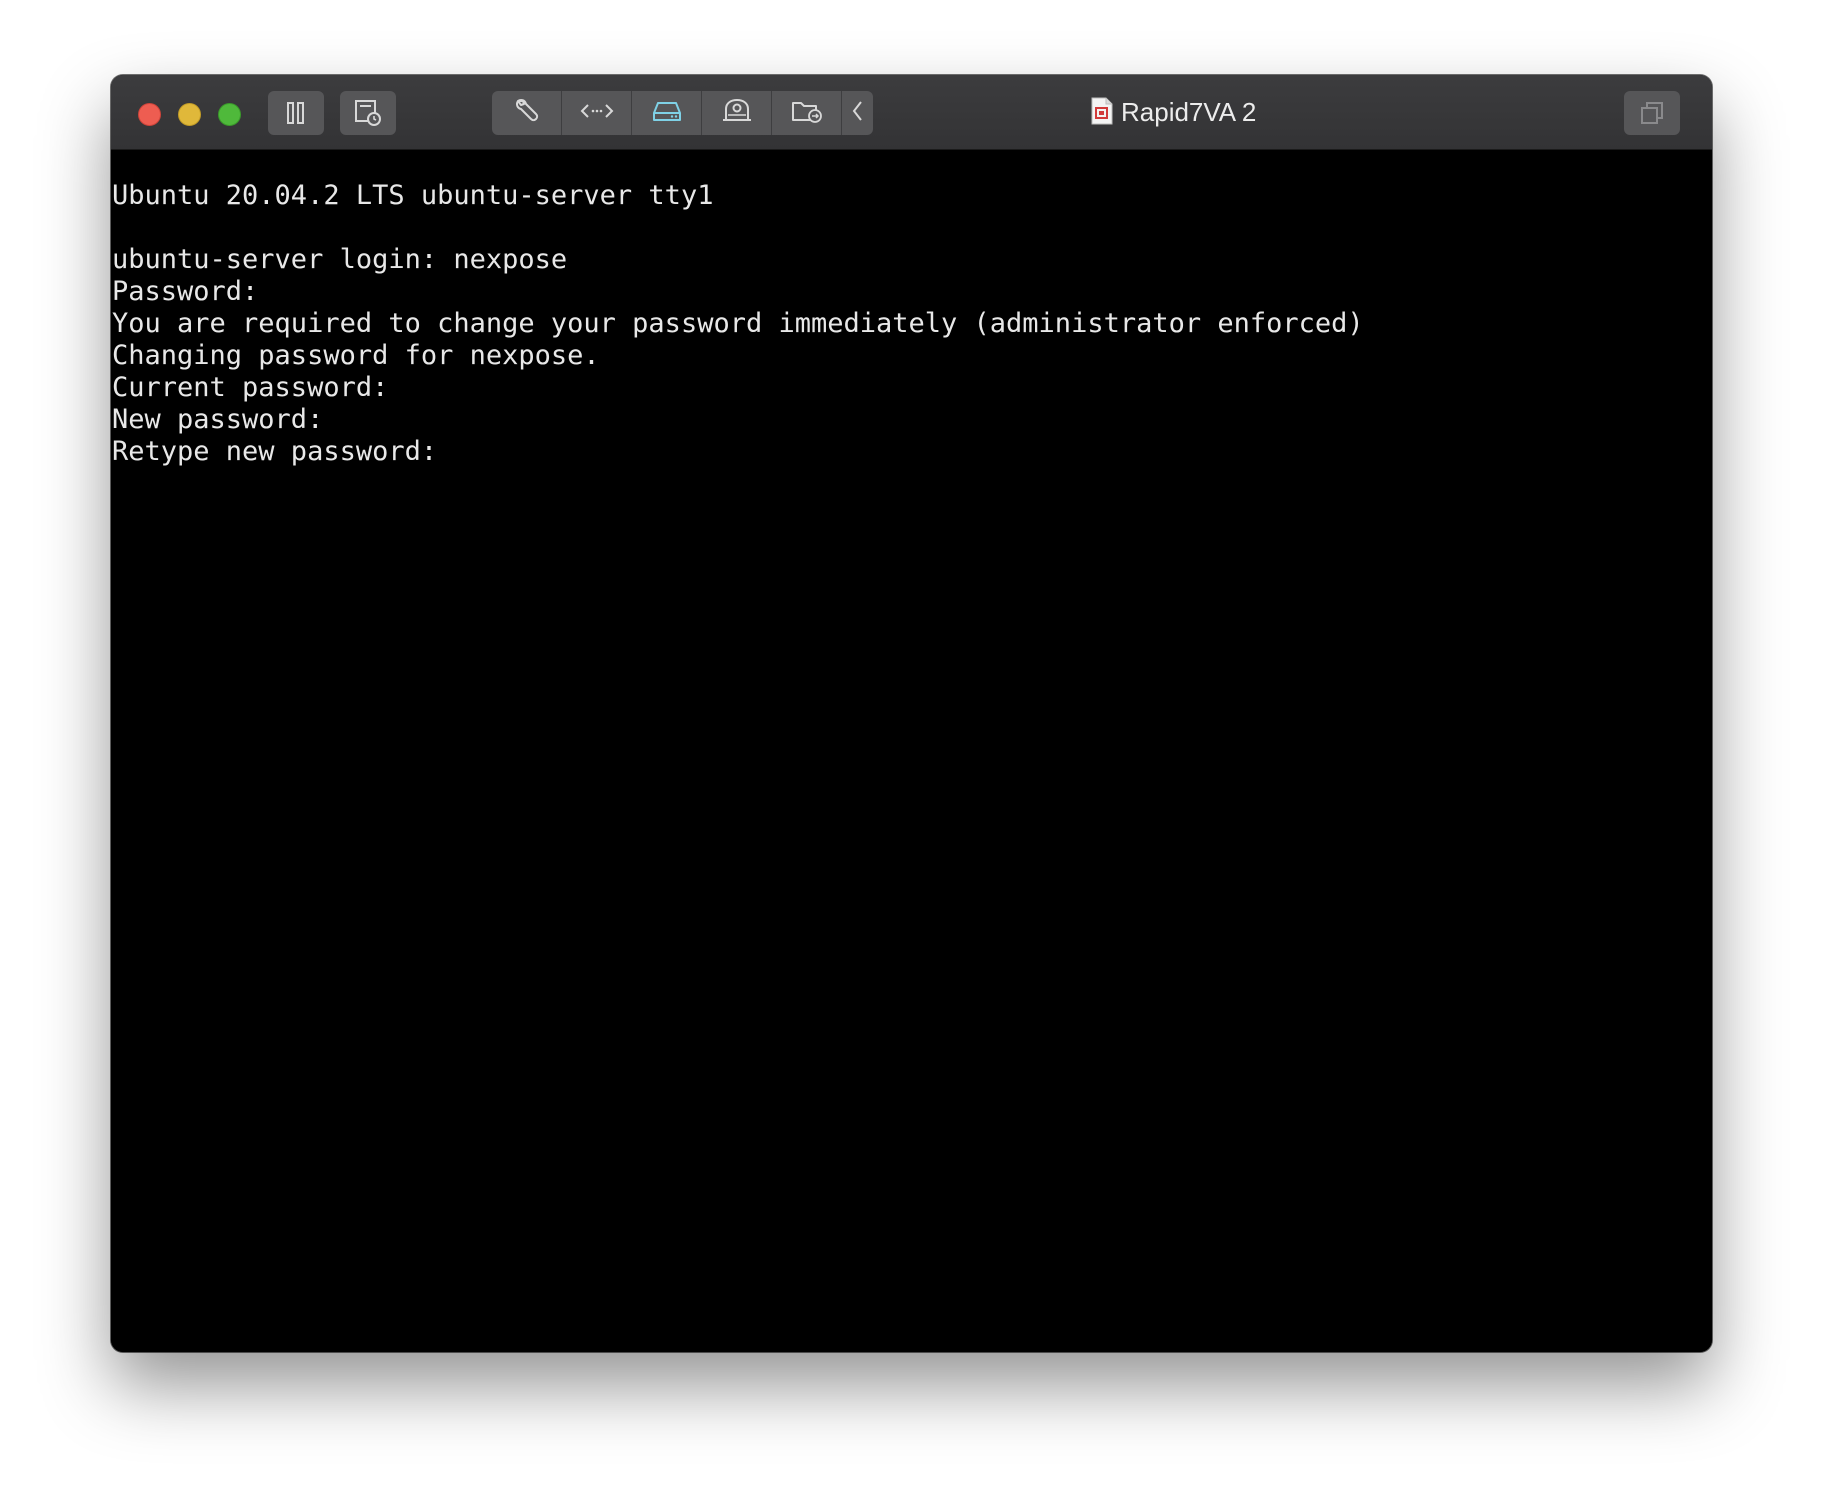 Image resolution: width=1824 pixels, height=1500 pixels. Describe the element at coordinates (229, 114) in the screenshot. I see `zoom-button` at that location.